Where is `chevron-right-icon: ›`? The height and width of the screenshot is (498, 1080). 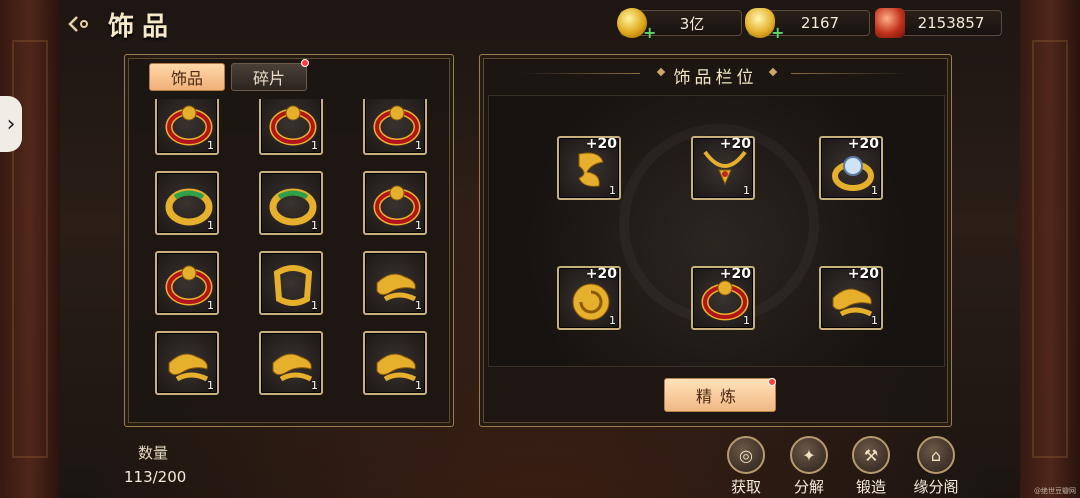 chevron-right-icon: › is located at coordinates (11, 124).